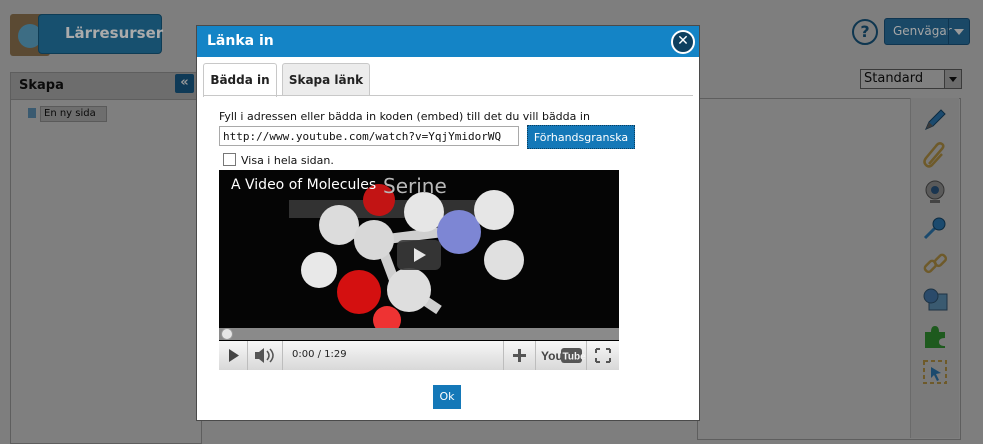 The width and height of the screenshot is (983, 444). What do you see at coordinates (227, 334) in the screenshot?
I see `progress-knob` at bounding box center [227, 334].